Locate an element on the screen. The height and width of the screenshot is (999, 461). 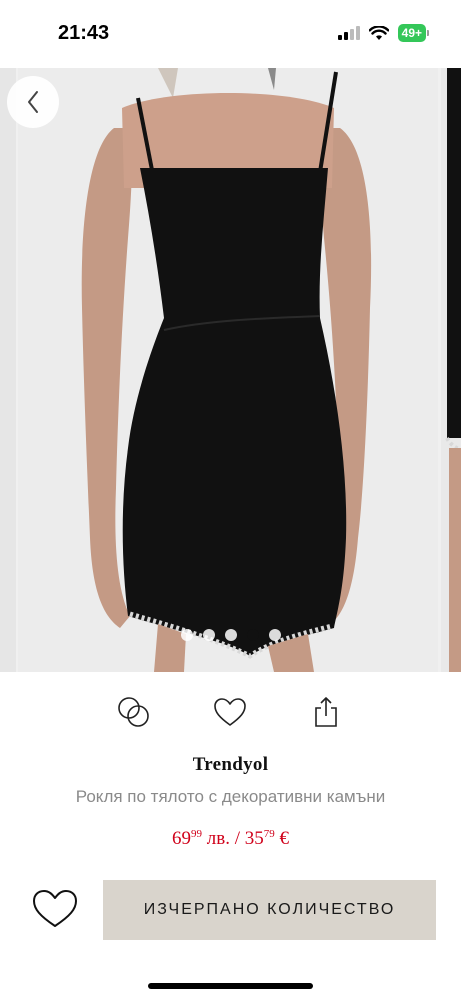
gallery-pagination is located at coordinates (230, 635).